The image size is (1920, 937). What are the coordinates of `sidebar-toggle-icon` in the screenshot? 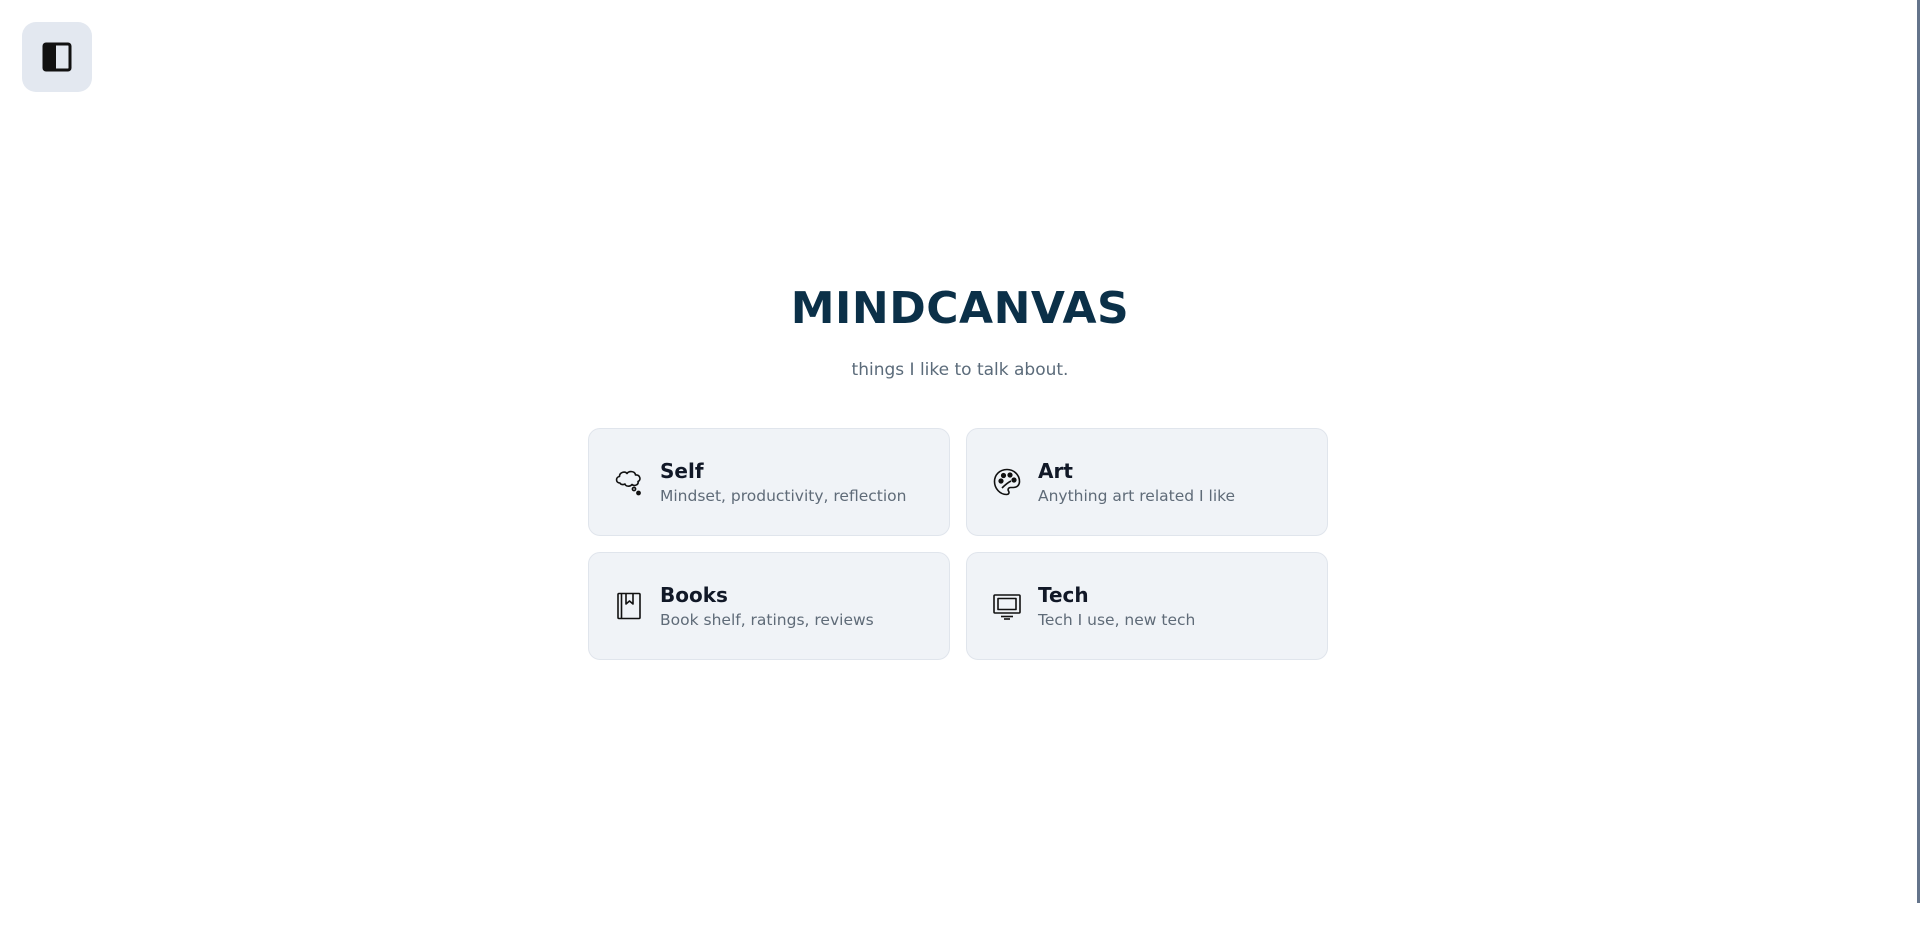 It's located at (57, 57).